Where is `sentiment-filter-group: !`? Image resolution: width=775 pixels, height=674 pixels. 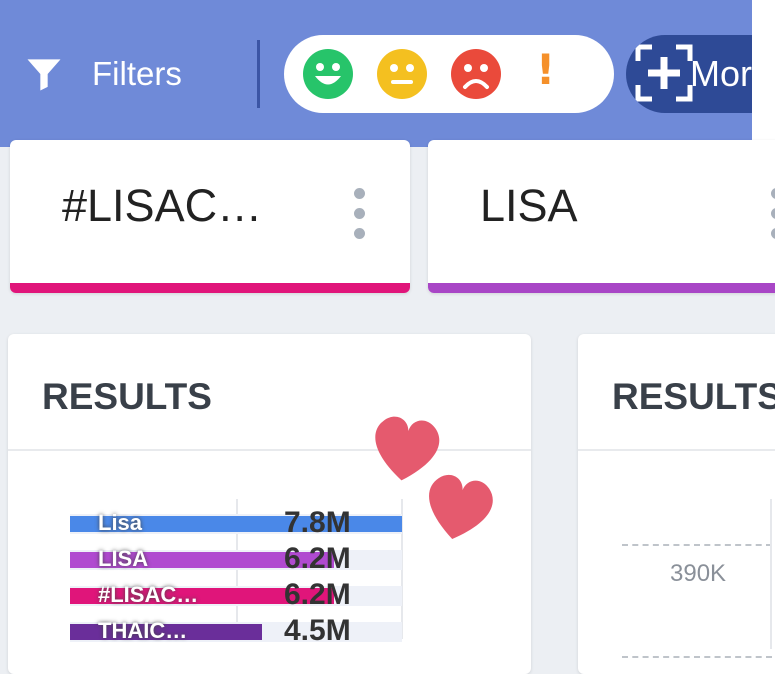
sentiment-filter-group: ! is located at coordinates (449, 74).